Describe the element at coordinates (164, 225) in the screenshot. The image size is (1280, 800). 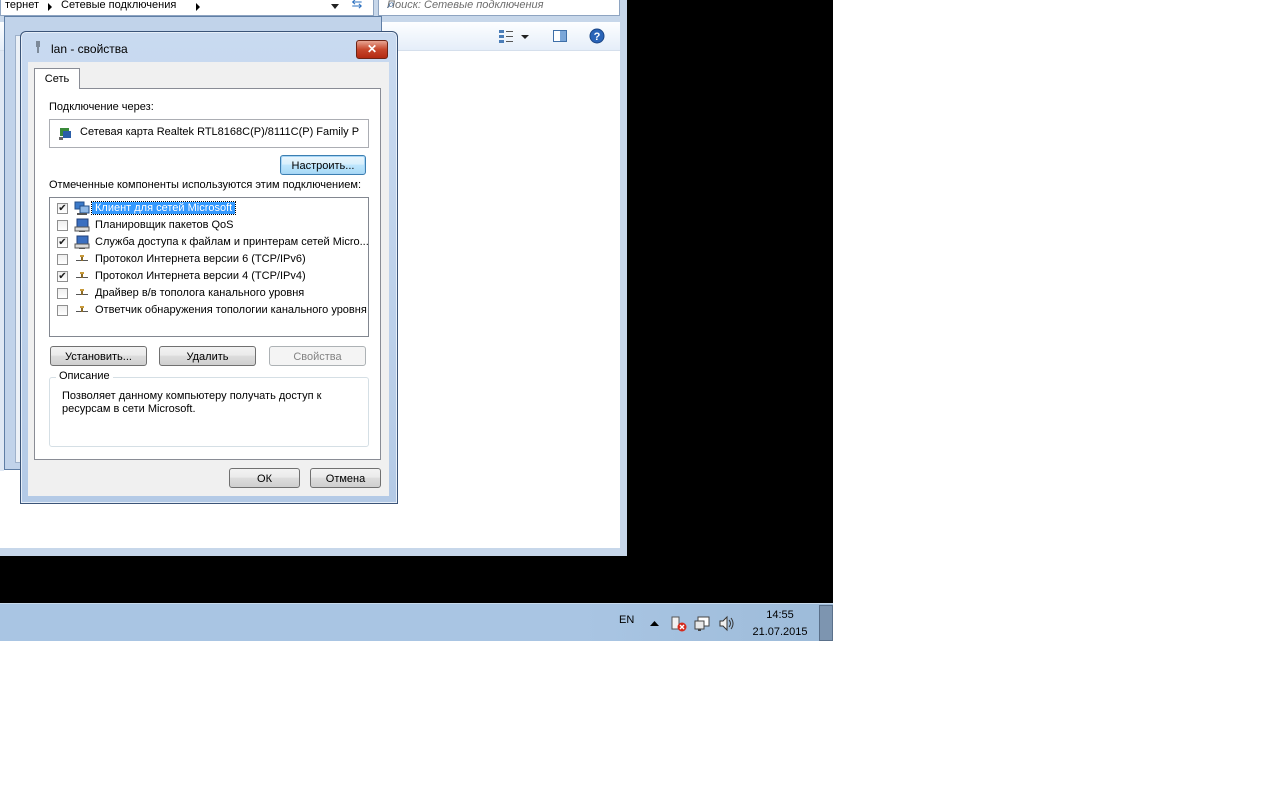
I see `component-label: Планировщик пакетов QoS` at that location.